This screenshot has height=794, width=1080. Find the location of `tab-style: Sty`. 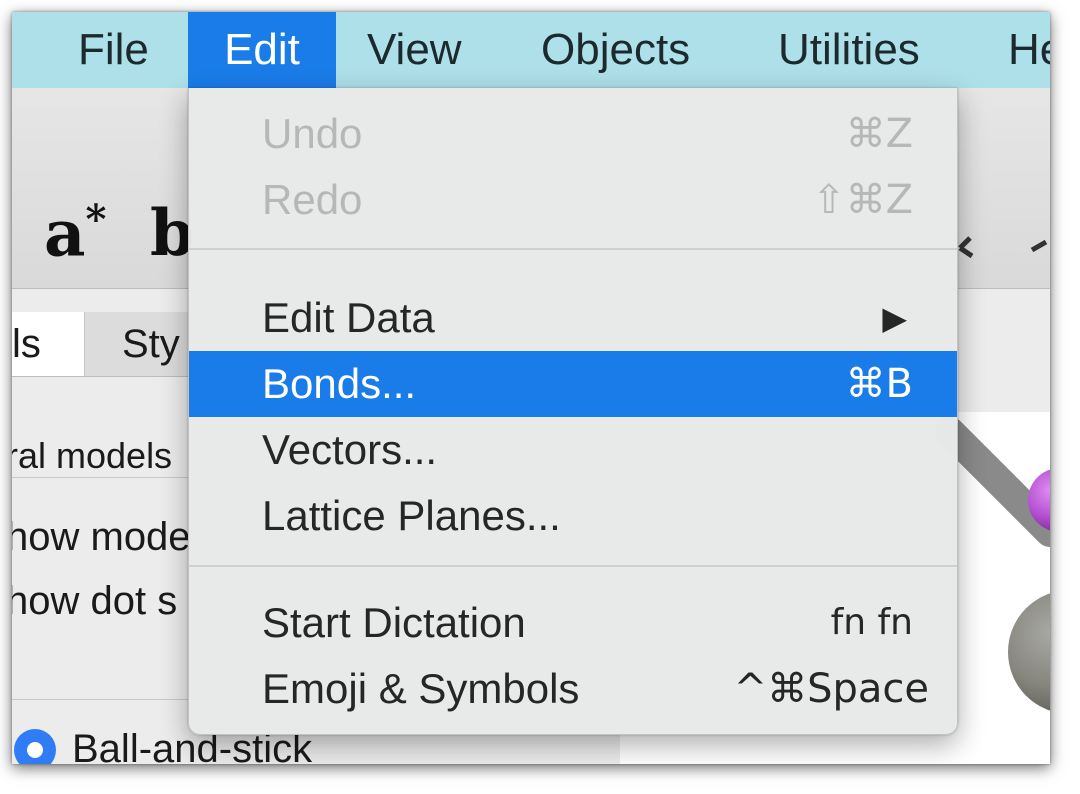

tab-style: Sty is located at coordinates (151, 344).